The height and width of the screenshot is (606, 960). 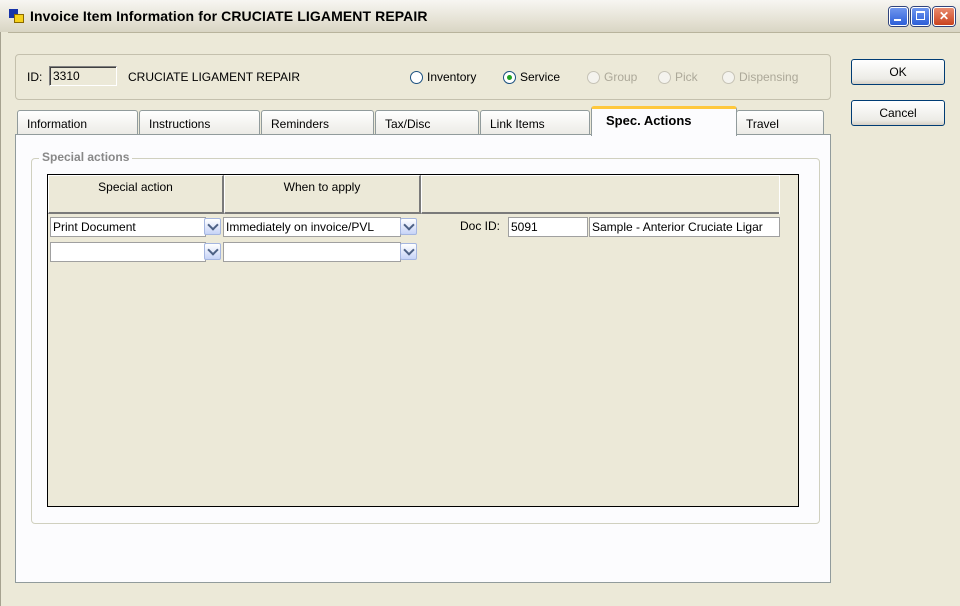 I want to click on window-frame-left, so click(x=4, y=319).